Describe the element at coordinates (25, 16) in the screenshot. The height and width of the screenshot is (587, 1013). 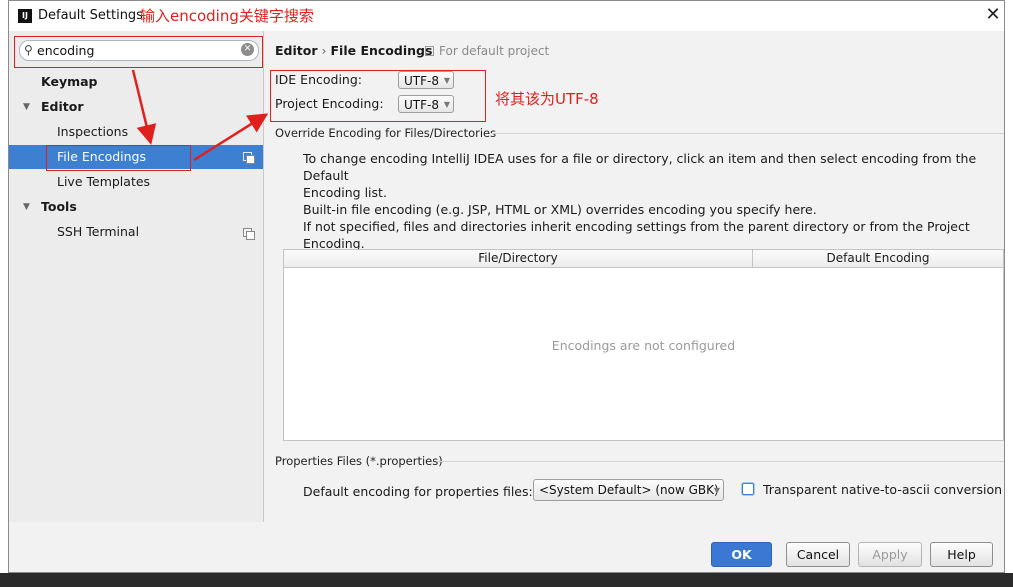
I see `intellij-app-icon: IJ` at that location.